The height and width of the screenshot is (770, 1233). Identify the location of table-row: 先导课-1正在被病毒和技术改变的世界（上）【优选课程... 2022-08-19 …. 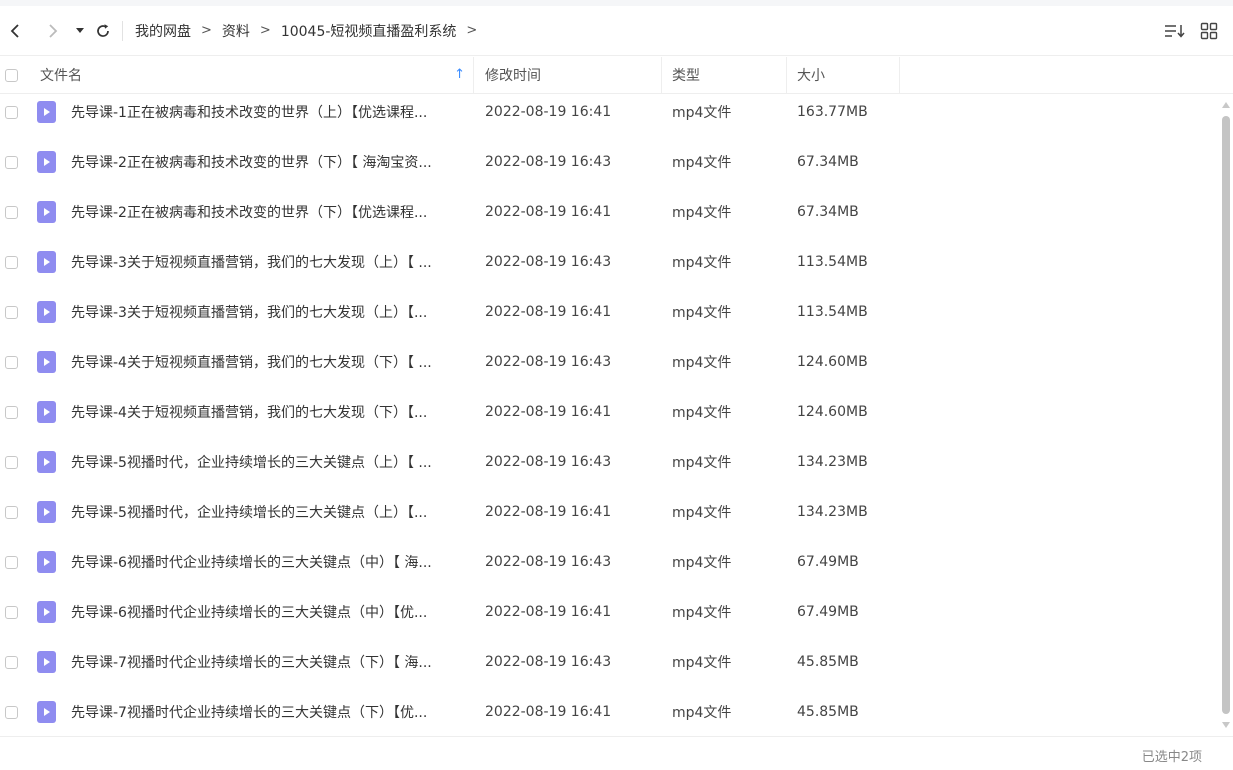
(610, 119).